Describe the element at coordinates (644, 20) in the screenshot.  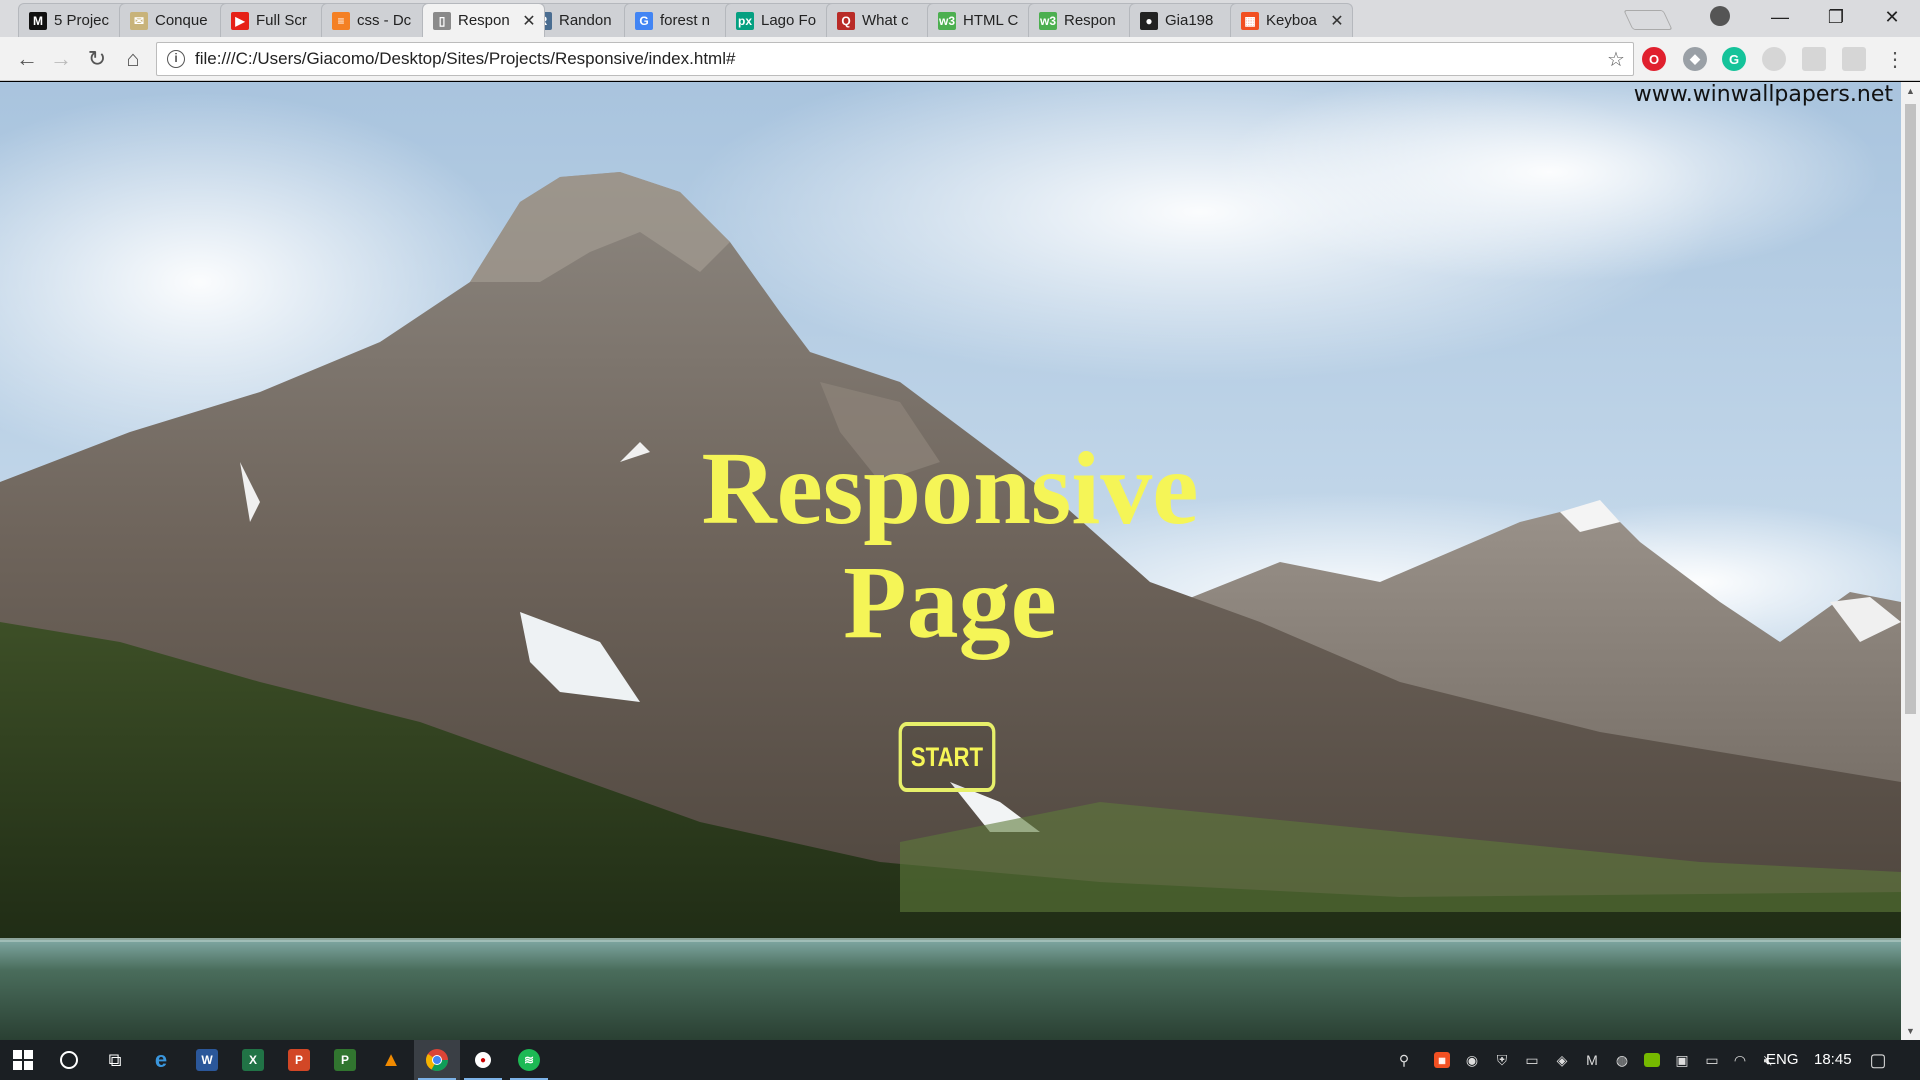
I see `google-icon: G` at that location.